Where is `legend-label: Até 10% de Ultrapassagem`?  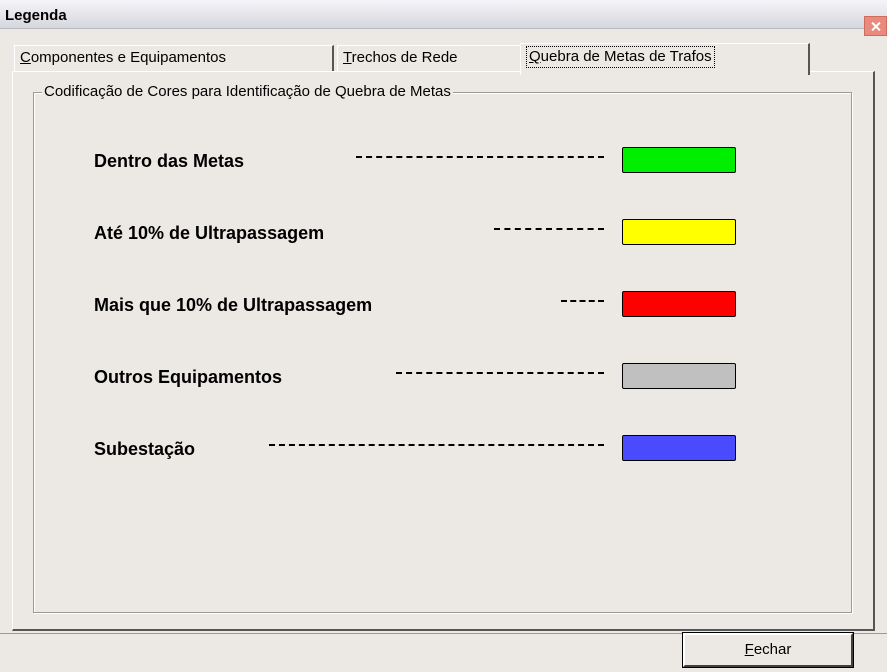 legend-label: Até 10% de Ultrapassagem is located at coordinates (209, 233).